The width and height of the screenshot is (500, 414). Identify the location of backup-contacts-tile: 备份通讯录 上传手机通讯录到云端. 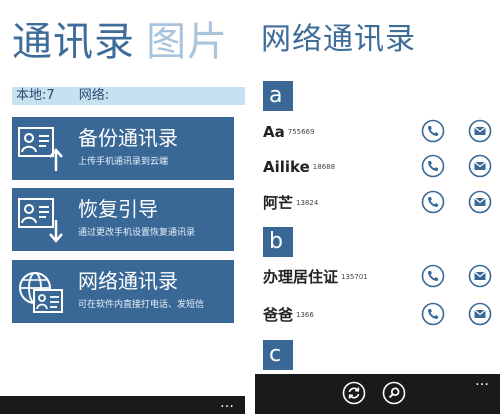
(123, 148).